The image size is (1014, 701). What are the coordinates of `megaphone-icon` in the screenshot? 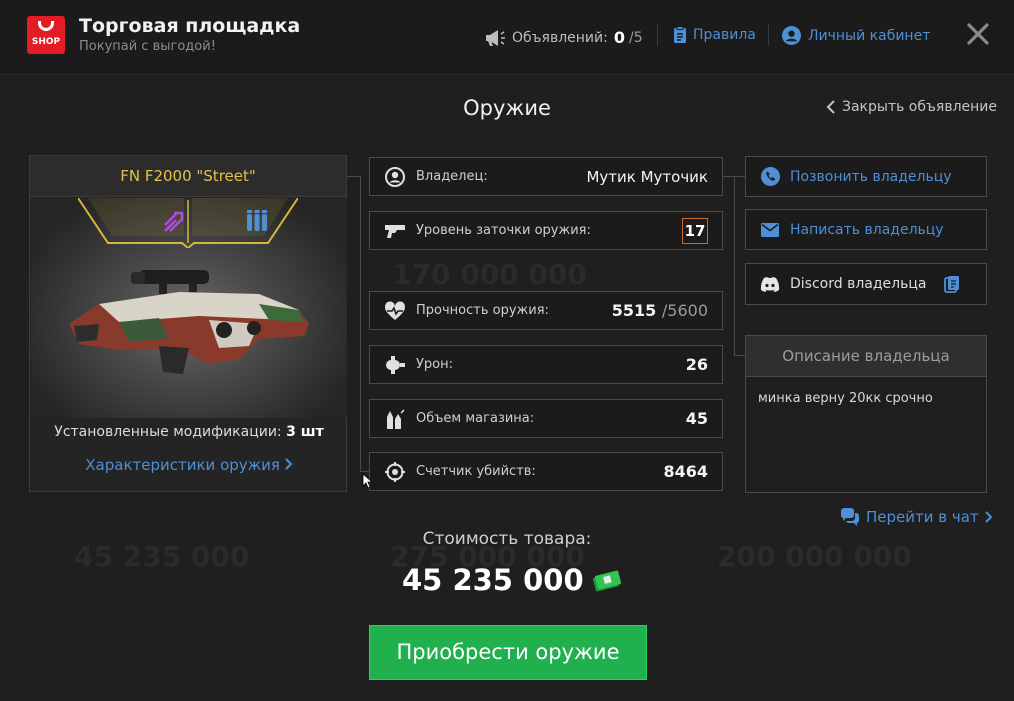 It's located at (495, 37).